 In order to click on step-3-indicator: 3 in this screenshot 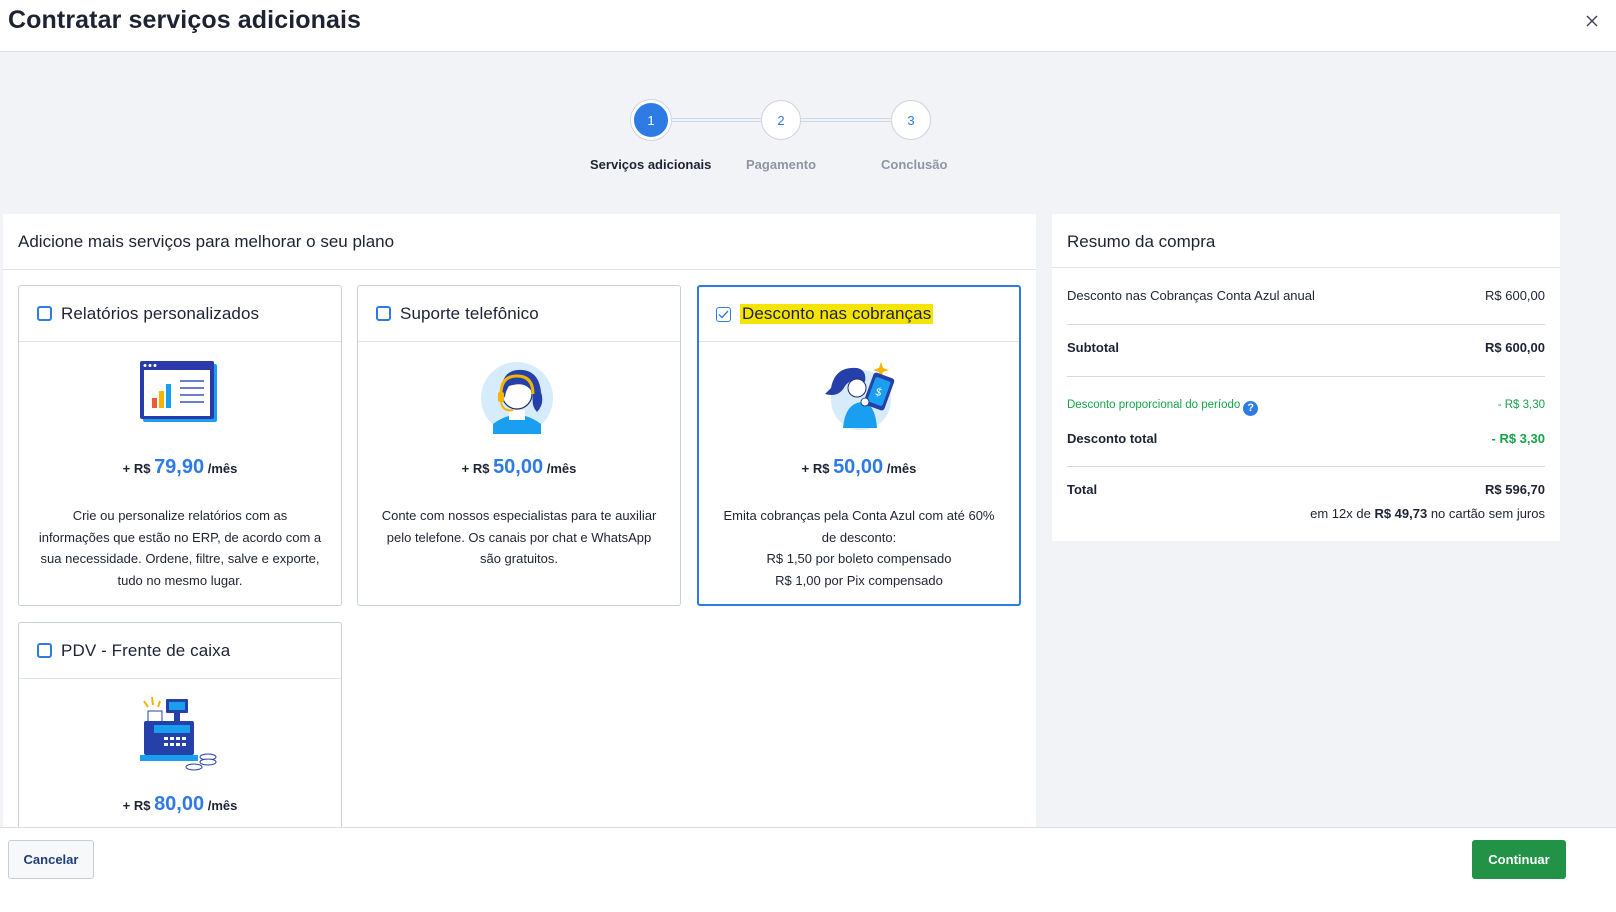, I will do `click(911, 120)`.